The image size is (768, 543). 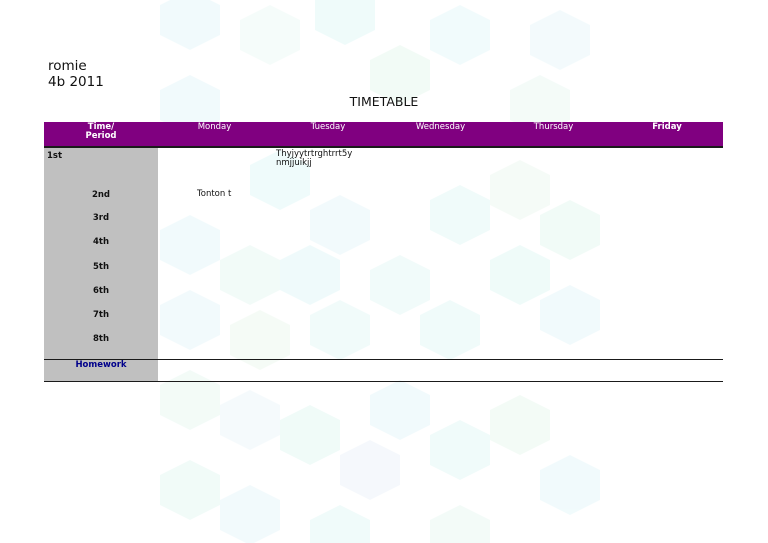 What do you see at coordinates (553, 127) in the screenshot?
I see `day-header-thursday: Thursday` at bounding box center [553, 127].